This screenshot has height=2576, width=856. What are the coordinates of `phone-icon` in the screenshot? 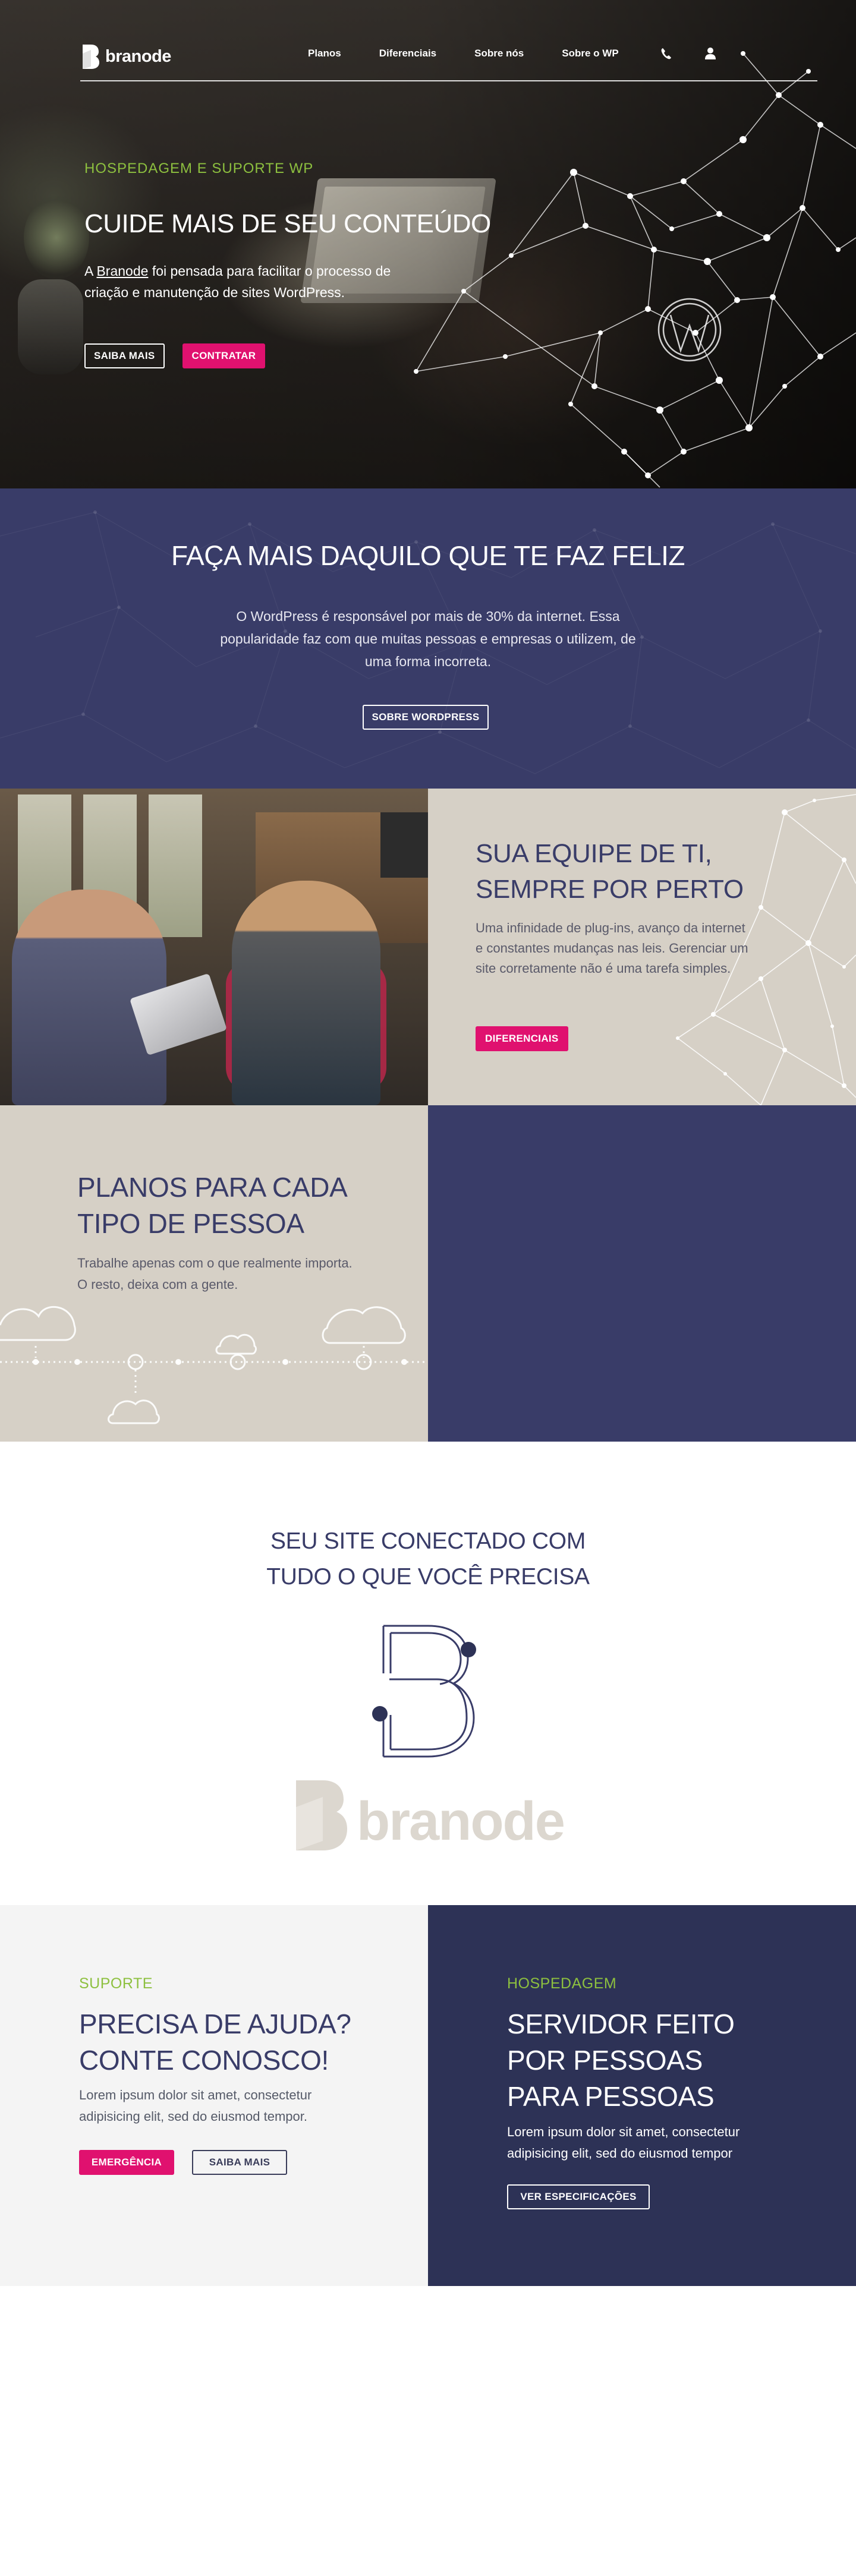 It's located at (666, 54).